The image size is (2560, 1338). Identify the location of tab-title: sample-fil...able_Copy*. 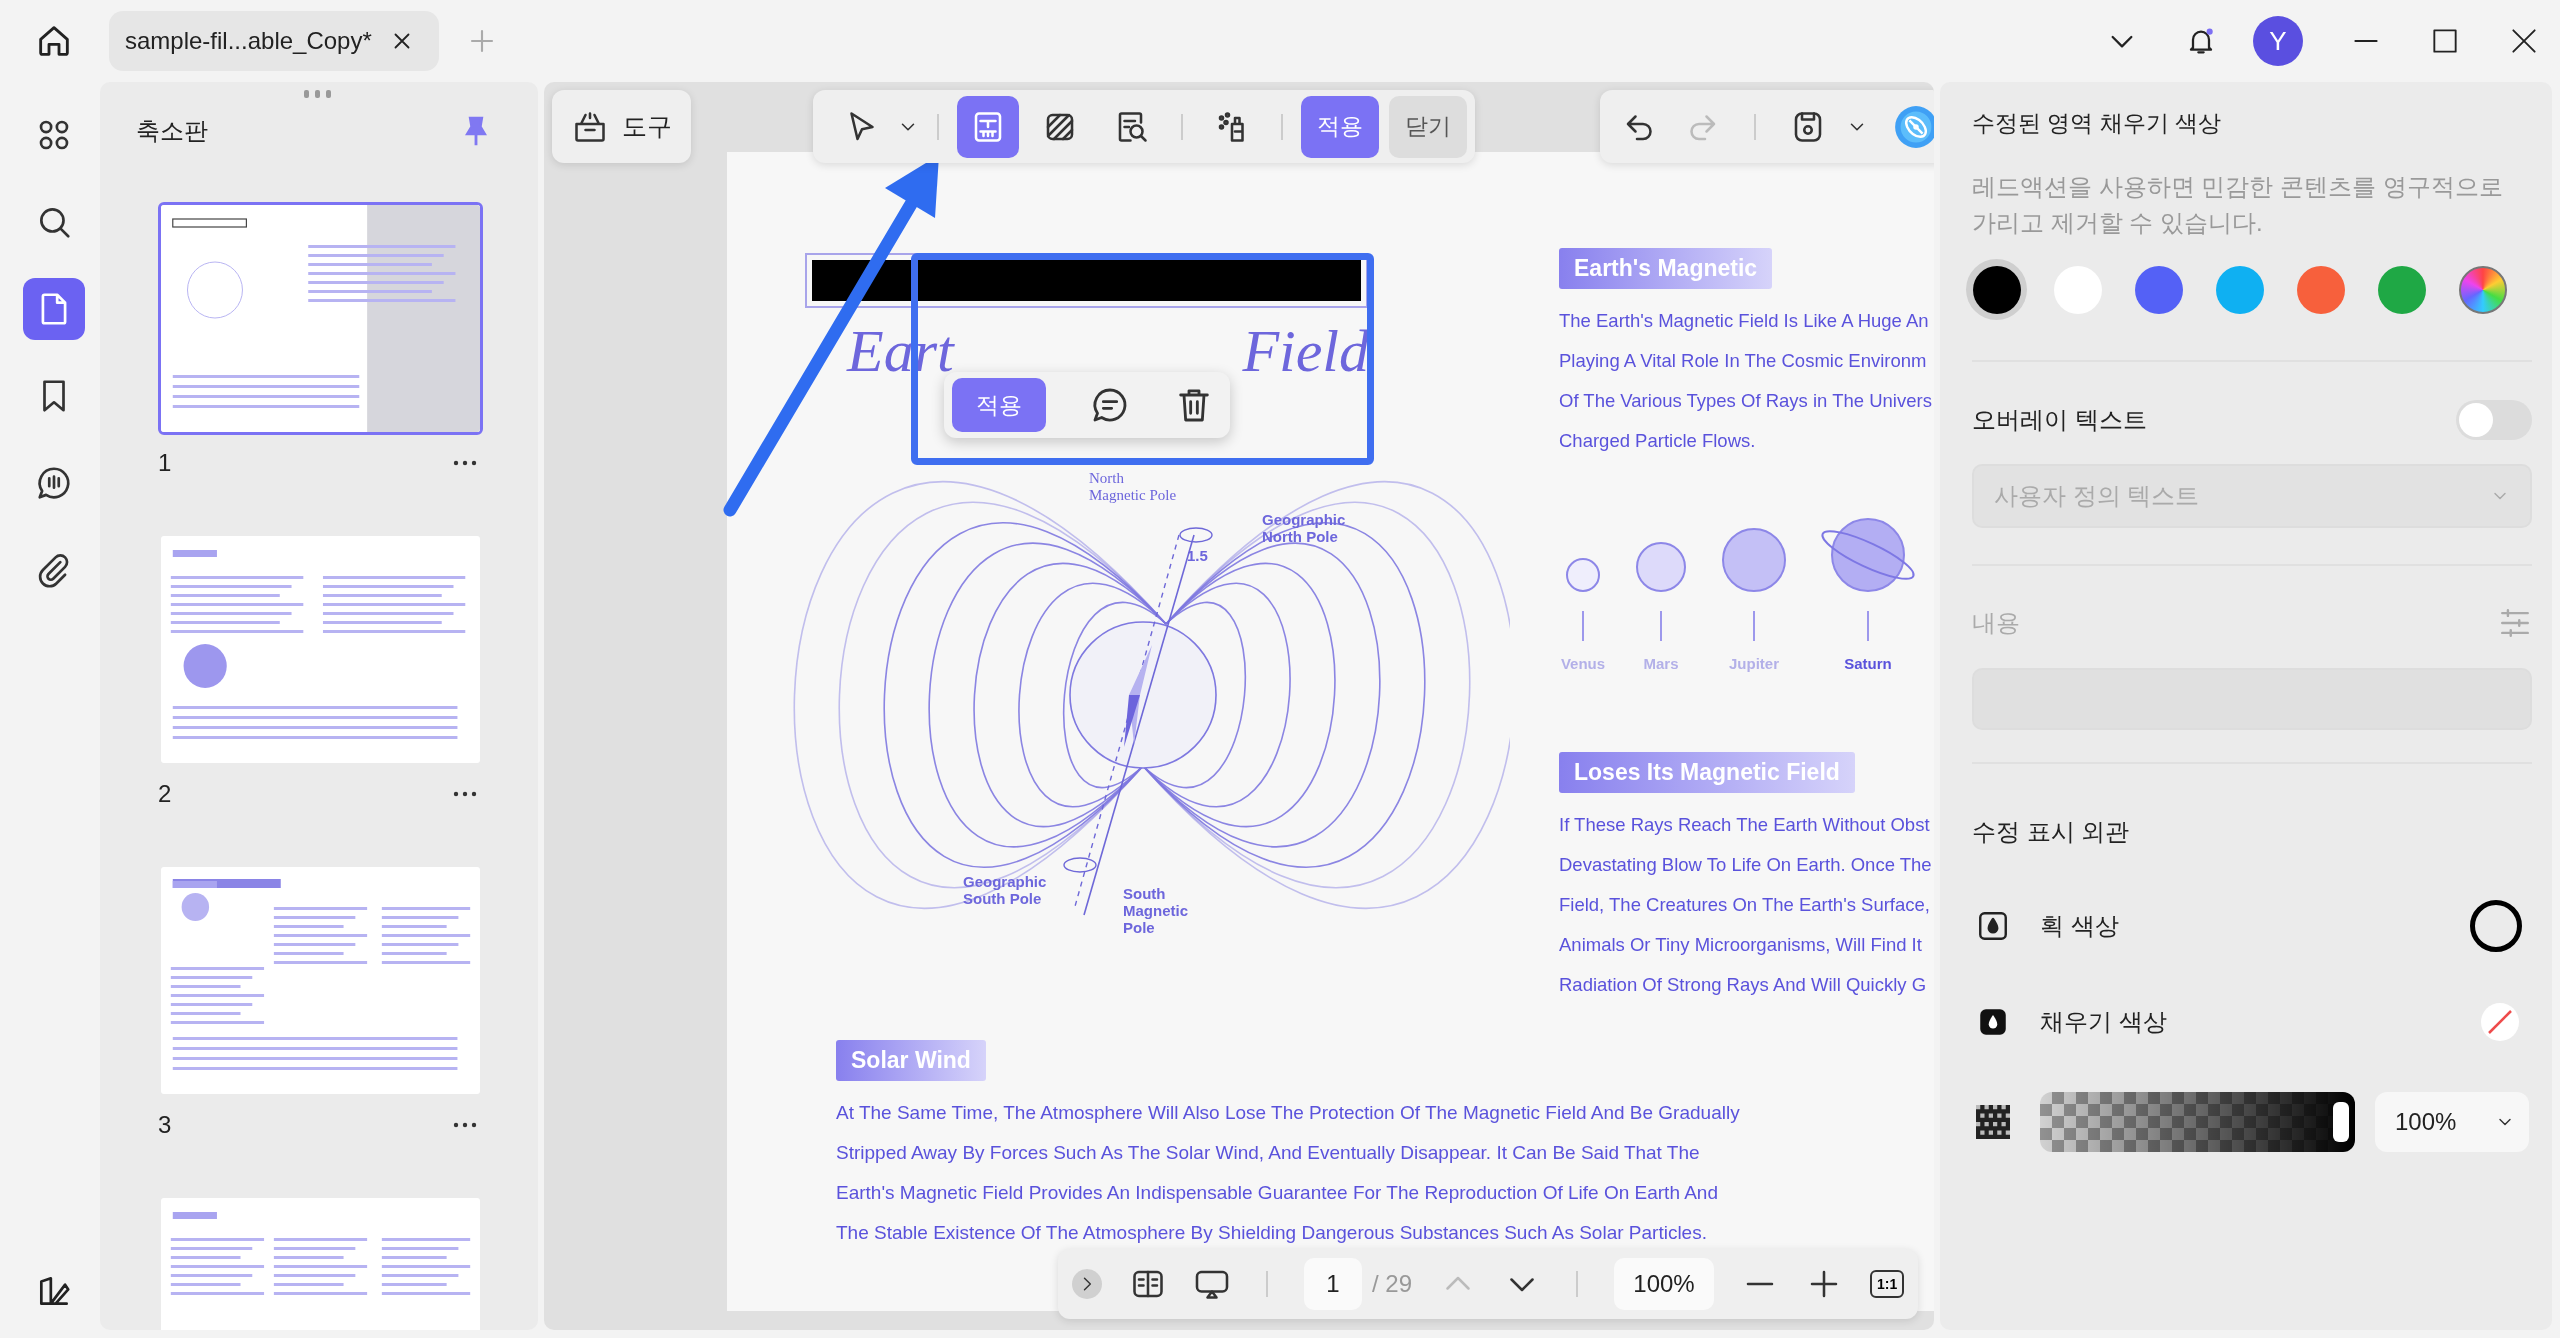
(248, 41).